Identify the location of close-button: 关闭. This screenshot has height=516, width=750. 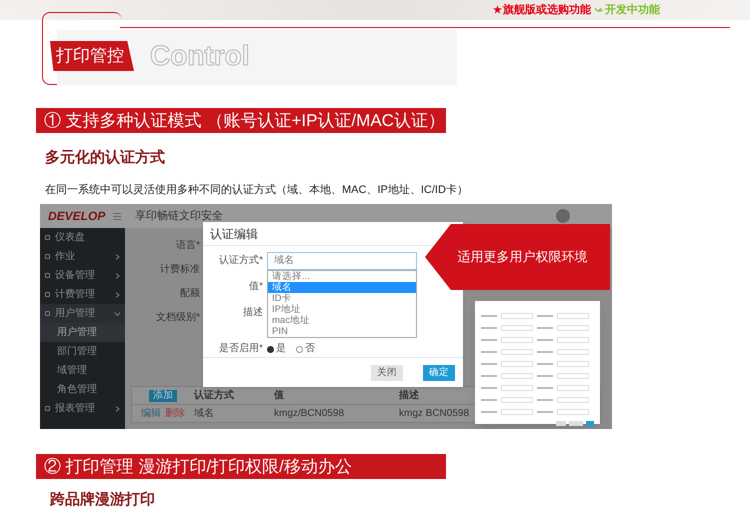
(387, 372).